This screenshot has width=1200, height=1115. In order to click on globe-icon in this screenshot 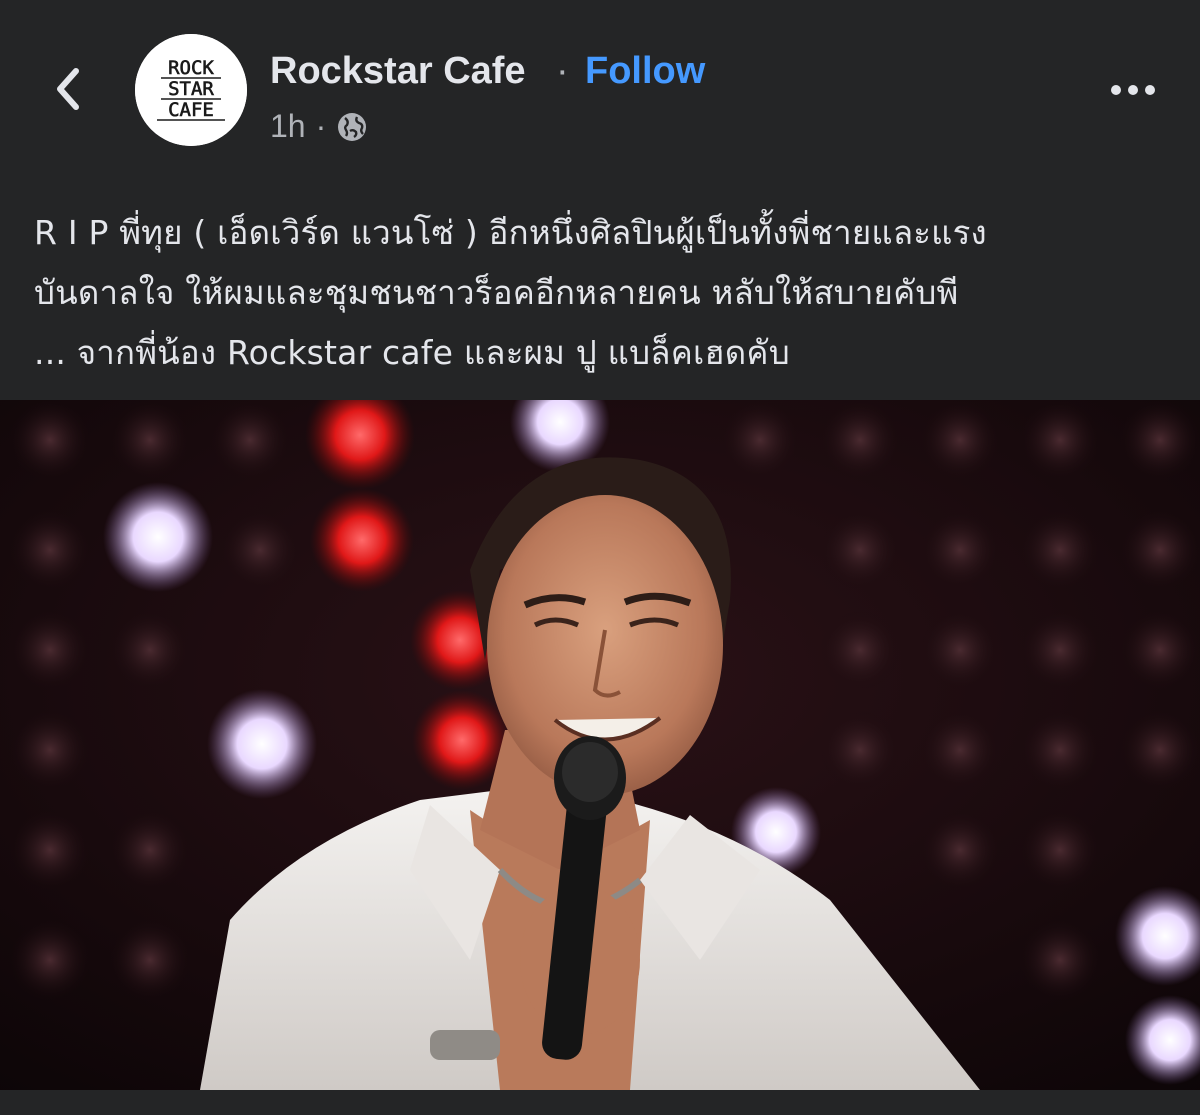, I will do `click(352, 126)`.